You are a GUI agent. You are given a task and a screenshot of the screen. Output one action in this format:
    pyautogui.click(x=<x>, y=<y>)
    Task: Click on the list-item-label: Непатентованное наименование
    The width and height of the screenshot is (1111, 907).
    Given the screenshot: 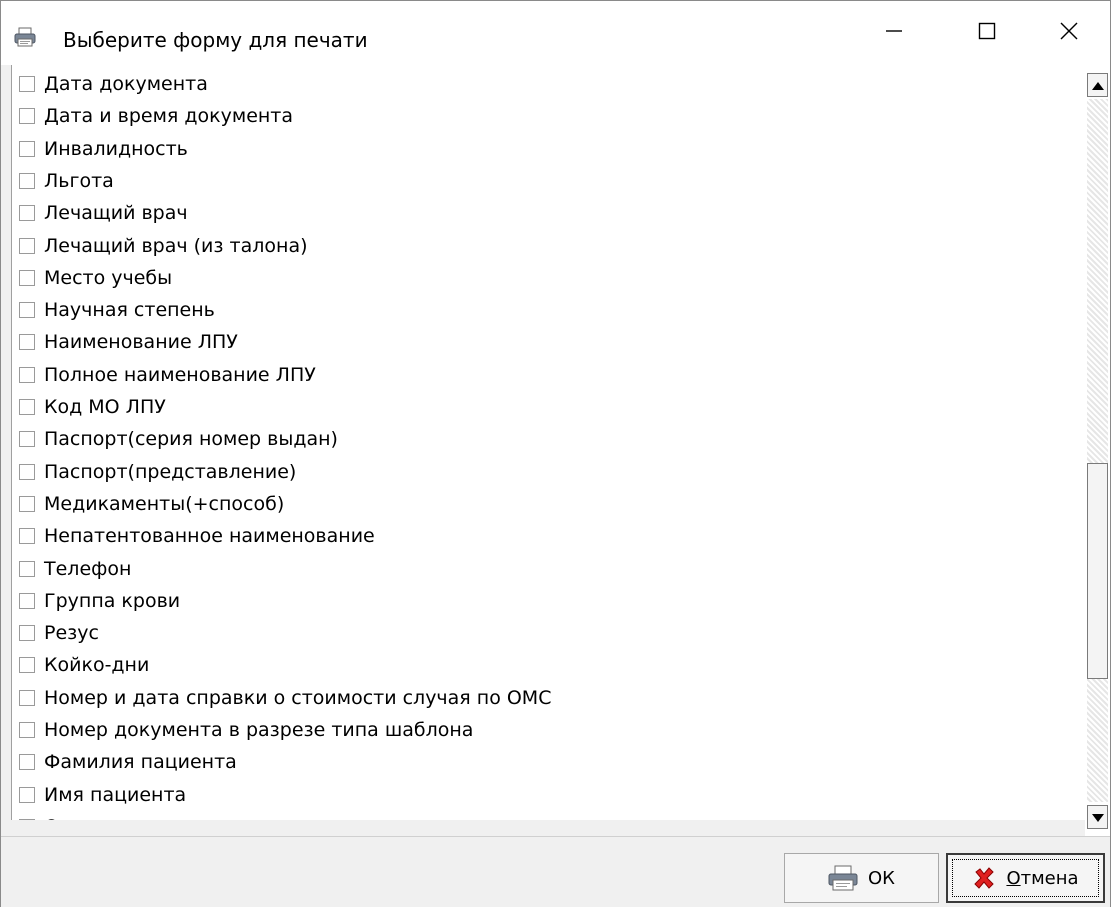 What is the action you would take?
    pyautogui.click(x=209, y=536)
    